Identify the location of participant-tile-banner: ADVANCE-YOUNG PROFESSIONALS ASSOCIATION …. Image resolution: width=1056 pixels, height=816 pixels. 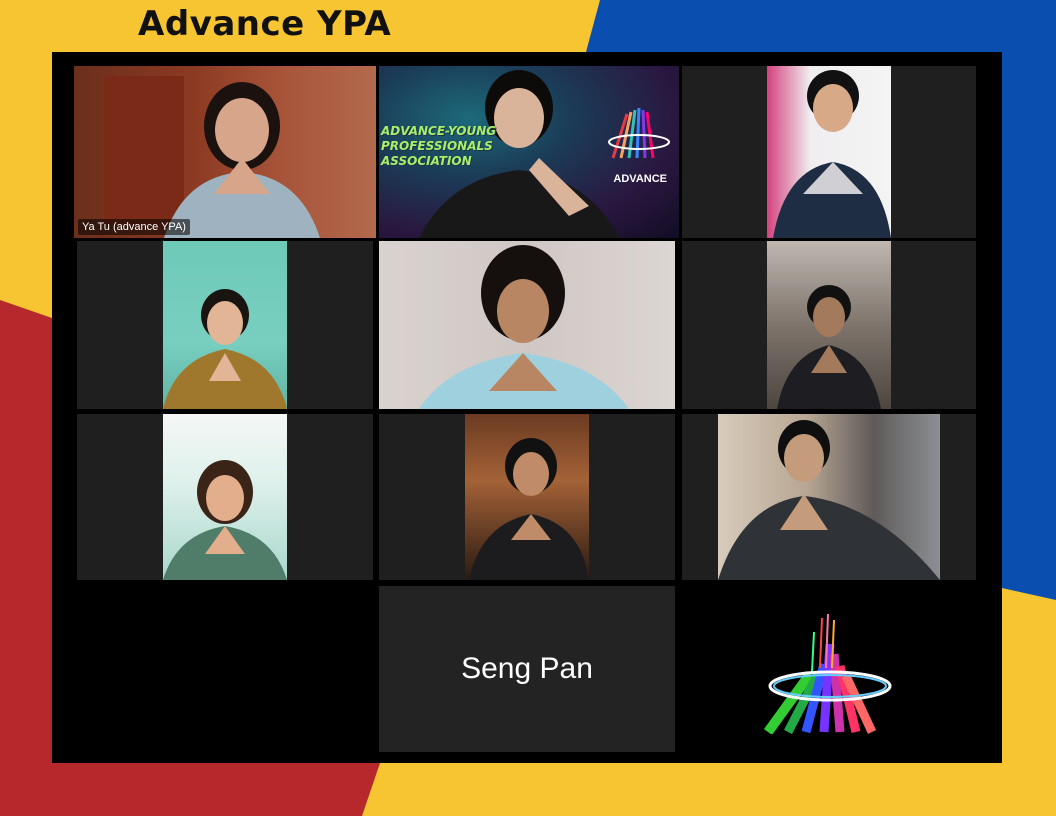
(529, 152).